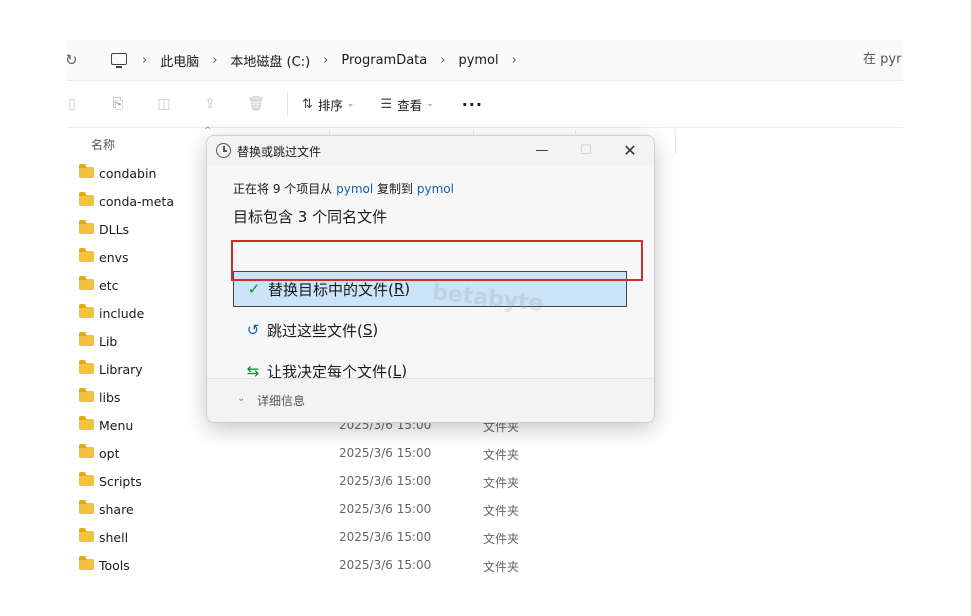 Image resolution: width=971 pixels, height=616 pixels. Describe the element at coordinates (116, 509) in the screenshot. I see `file-name: share` at that location.